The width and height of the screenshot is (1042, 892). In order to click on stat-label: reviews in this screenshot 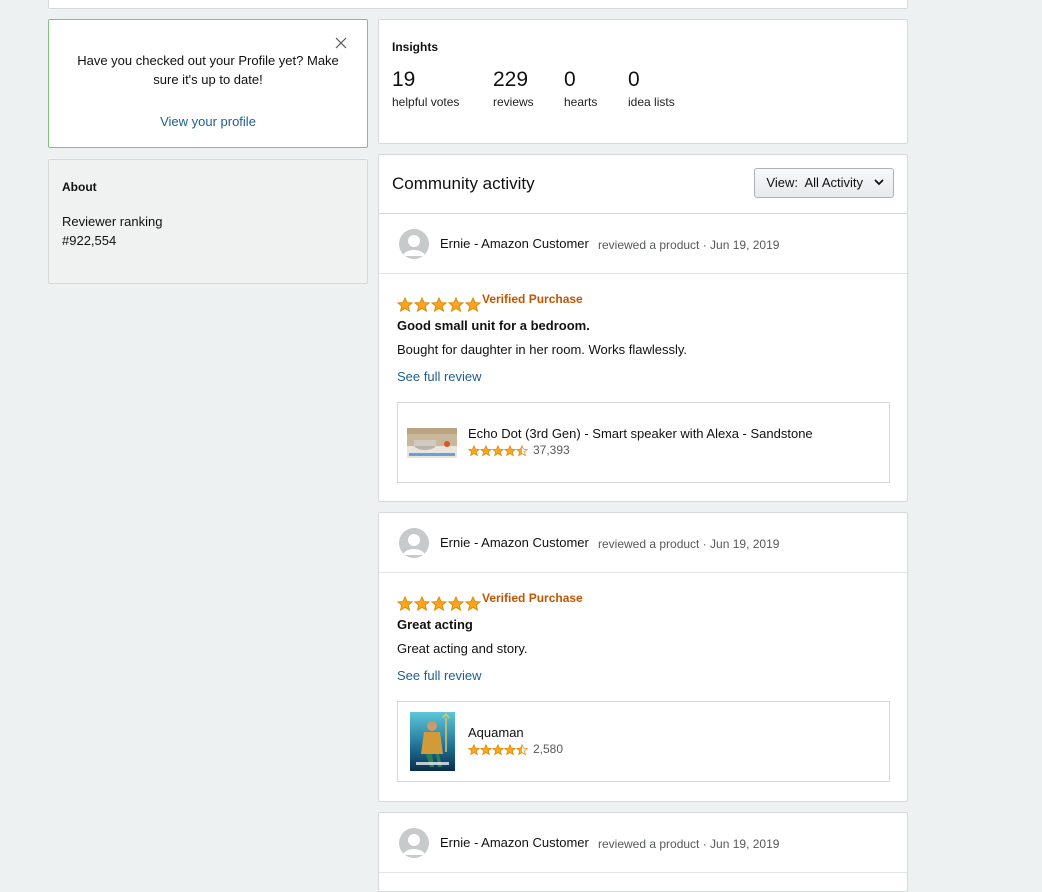, I will do `click(513, 102)`.